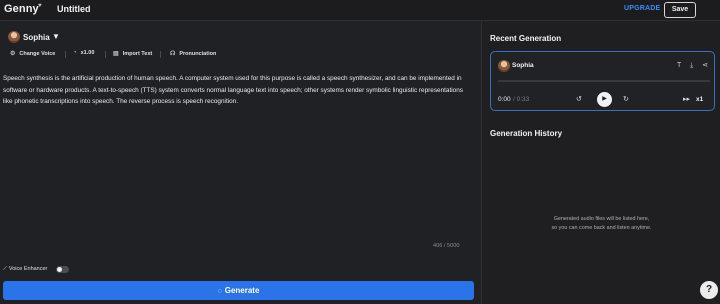 The image size is (720, 304). I want to click on upgrade-link: UPGRADE, so click(642, 8).